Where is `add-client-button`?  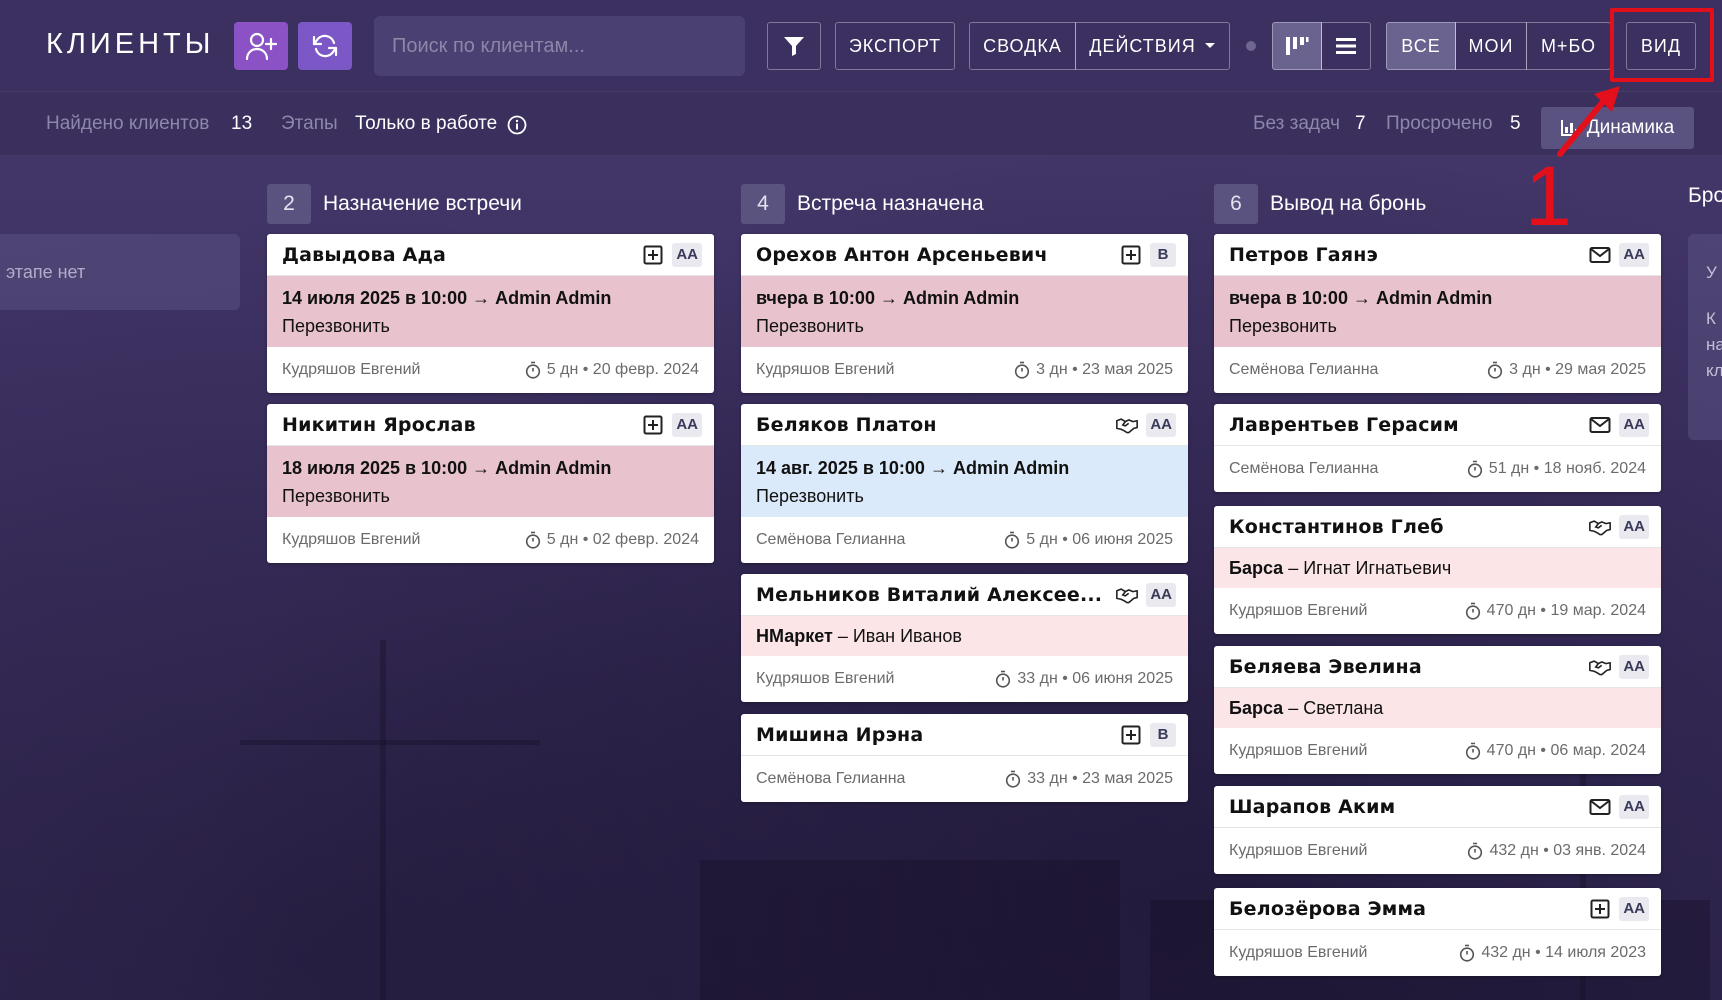 add-client-button is located at coordinates (261, 46).